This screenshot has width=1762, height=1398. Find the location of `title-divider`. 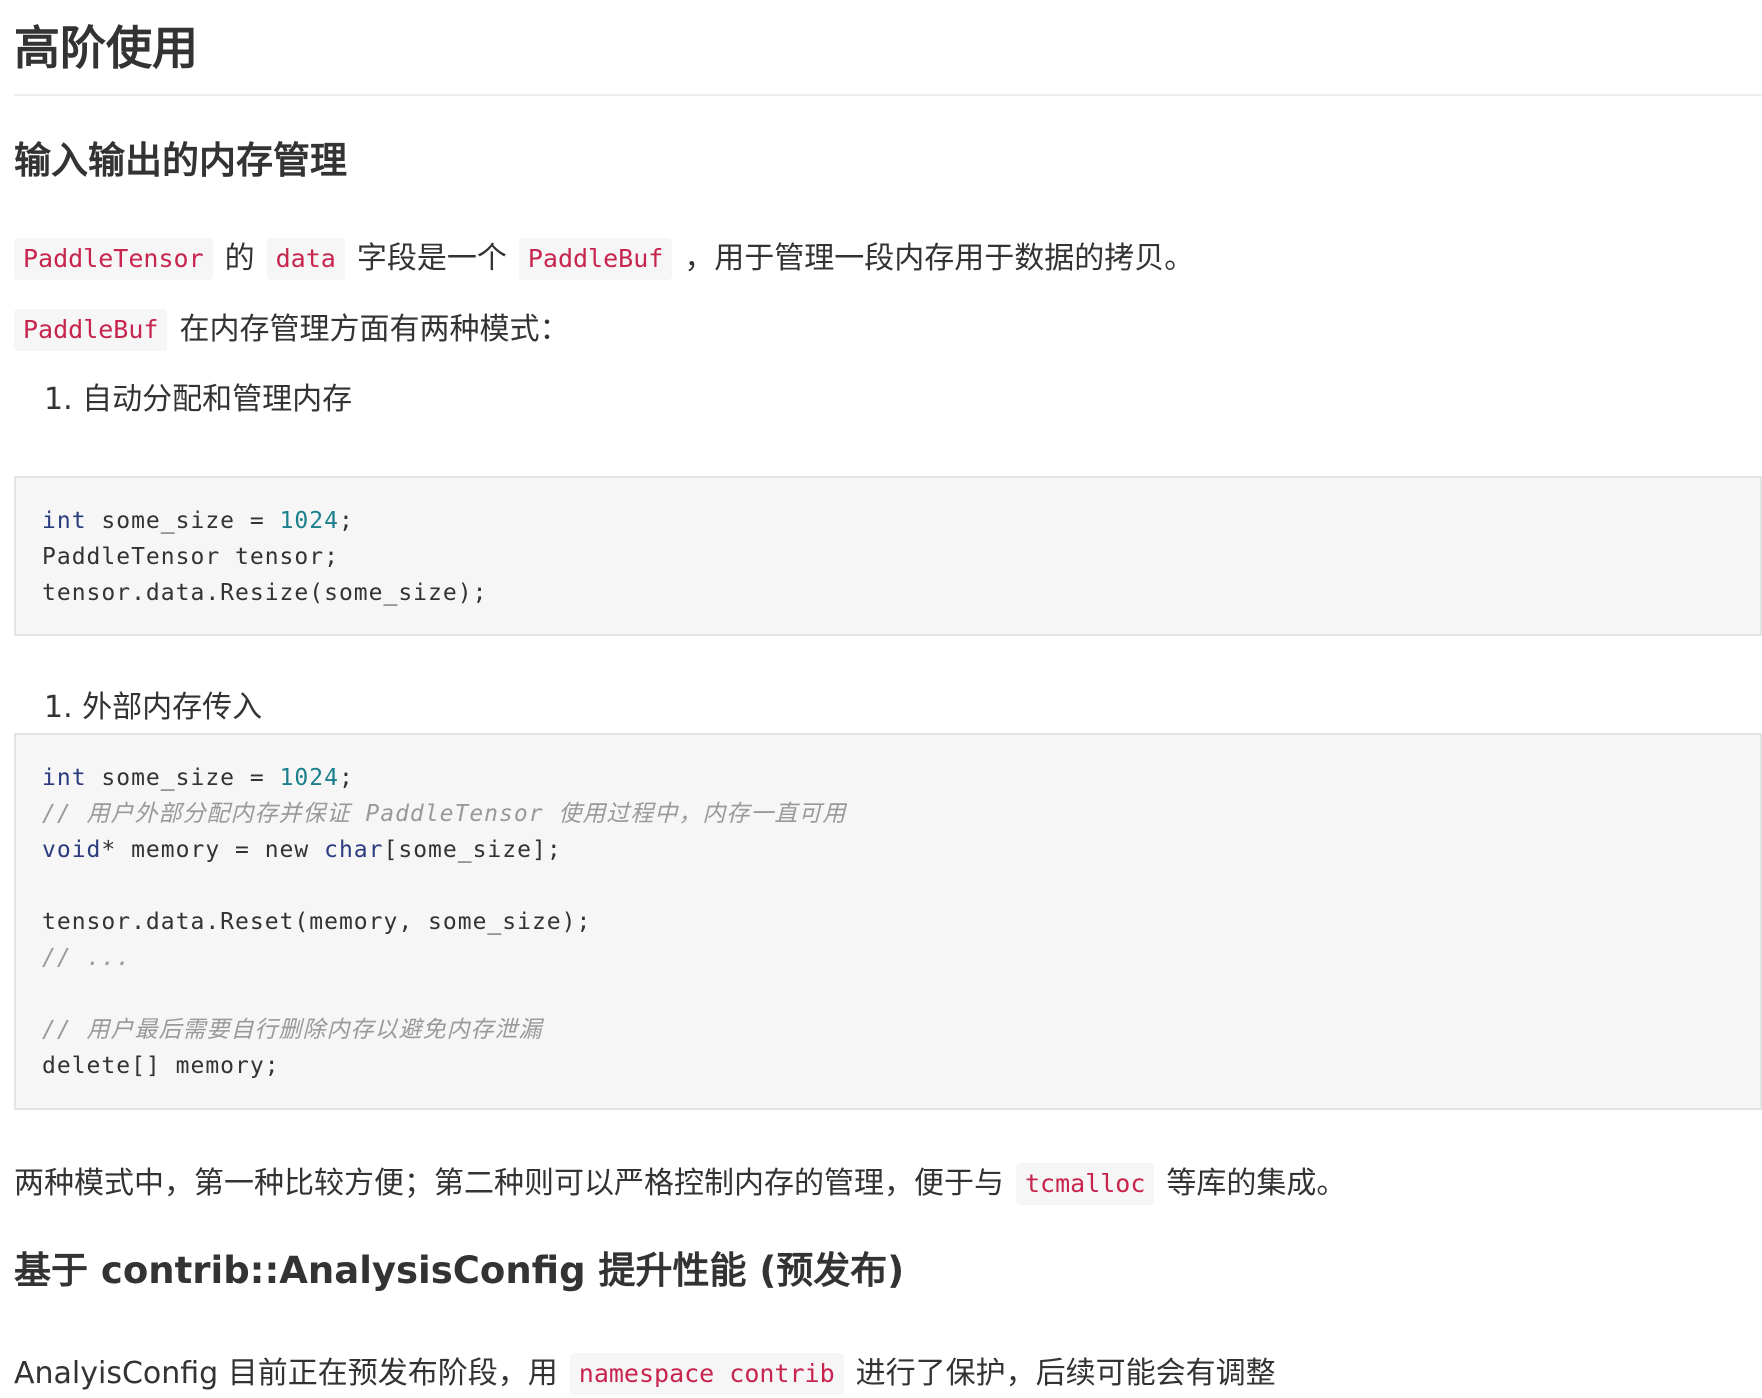

title-divider is located at coordinates (888, 95).